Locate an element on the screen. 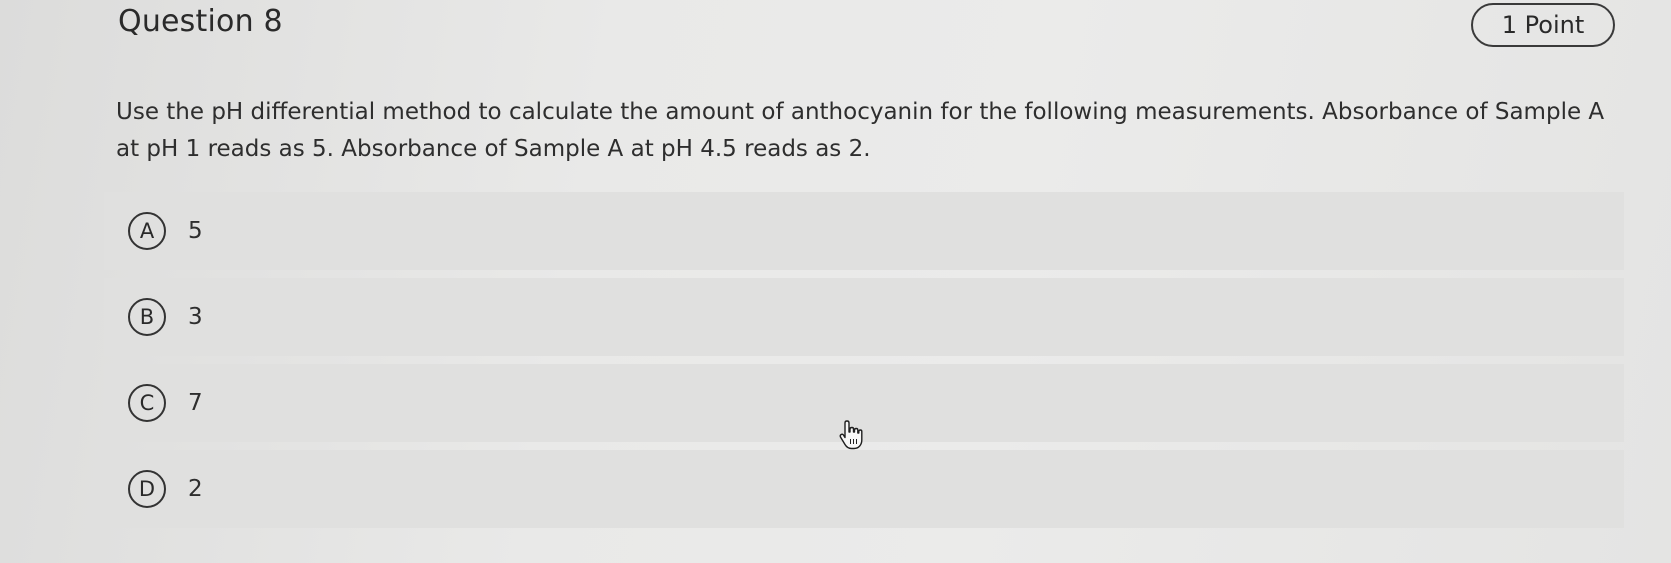 Image resolution: width=1671 pixels, height=563 pixels. points-badge: 1 Point is located at coordinates (1543, 25).